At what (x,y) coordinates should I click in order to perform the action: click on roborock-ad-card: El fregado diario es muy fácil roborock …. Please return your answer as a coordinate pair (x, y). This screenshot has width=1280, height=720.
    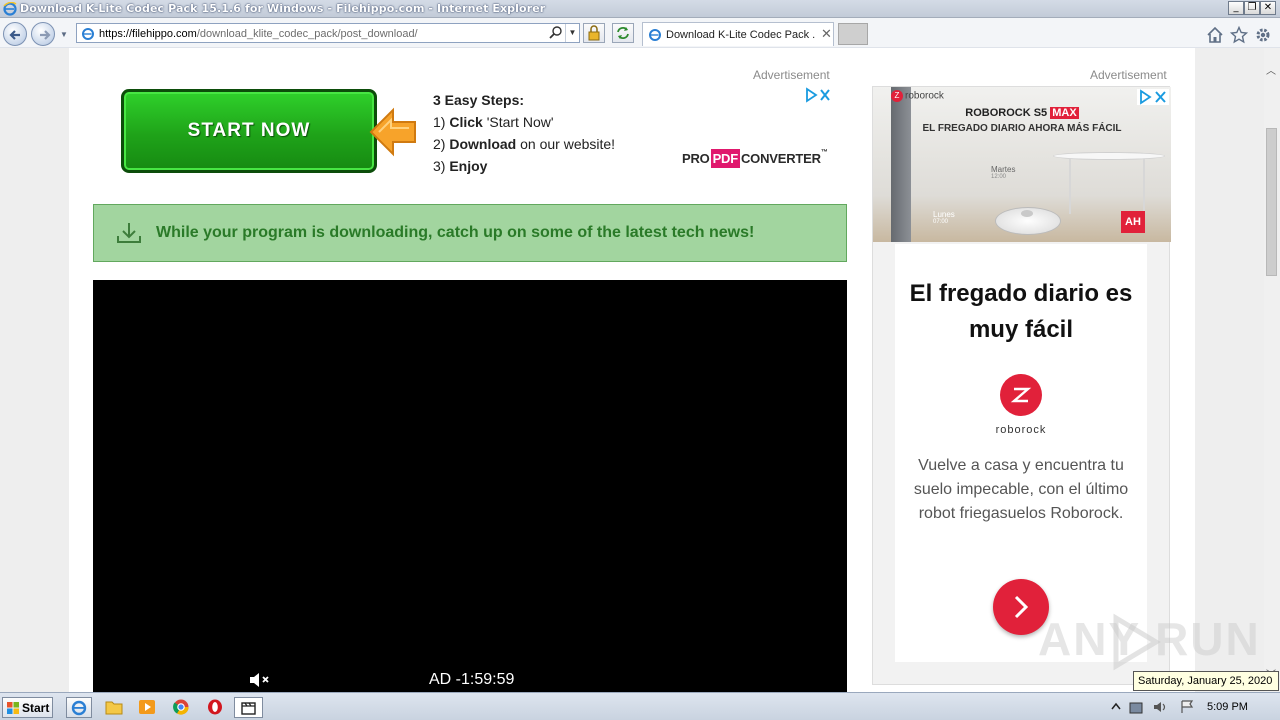
    Looking at the image, I should click on (1021, 453).